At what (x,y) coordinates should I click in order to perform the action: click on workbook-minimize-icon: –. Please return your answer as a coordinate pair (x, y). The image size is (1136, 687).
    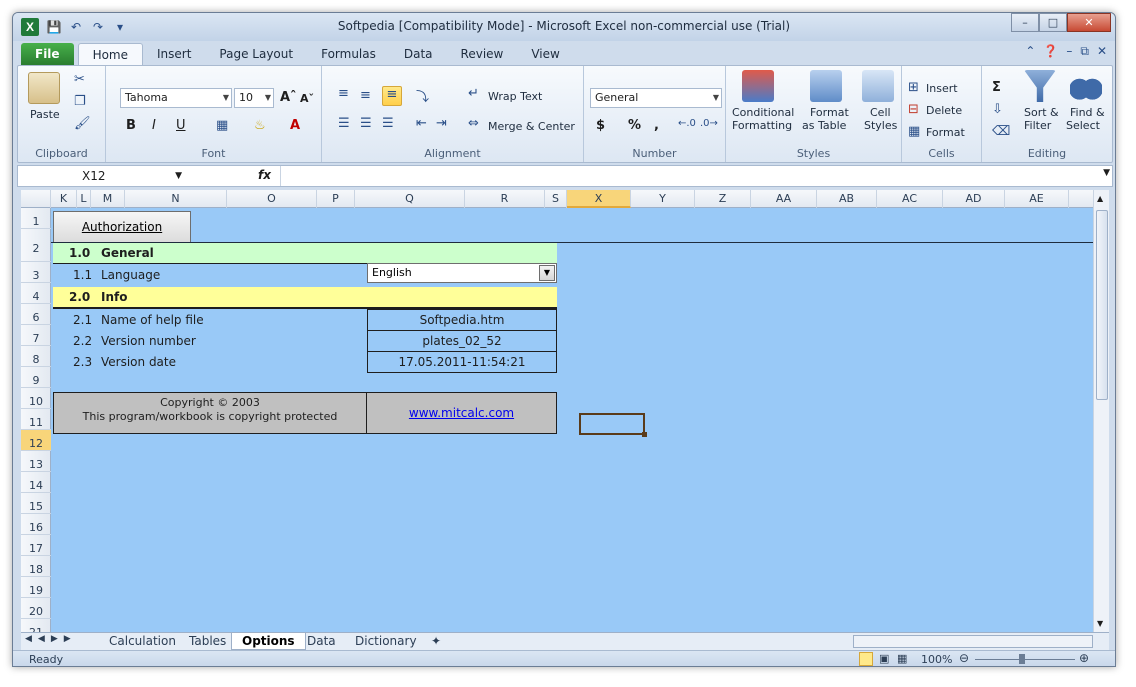
    Looking at the image, I should click on (1069, 51).